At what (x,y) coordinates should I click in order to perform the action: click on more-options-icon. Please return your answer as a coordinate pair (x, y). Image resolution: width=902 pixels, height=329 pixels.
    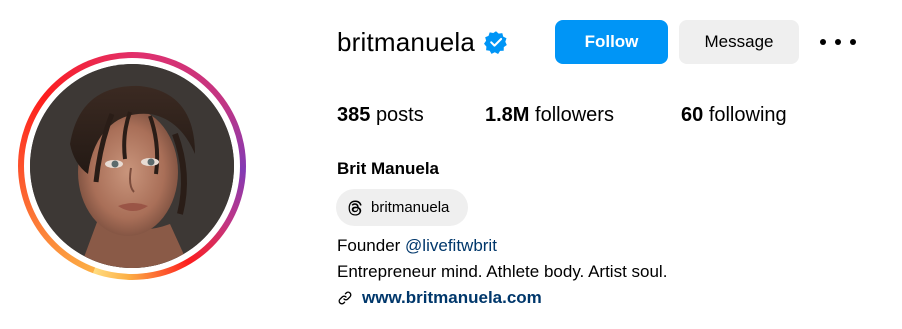
    Looking at the image, I should click on (838, 42).